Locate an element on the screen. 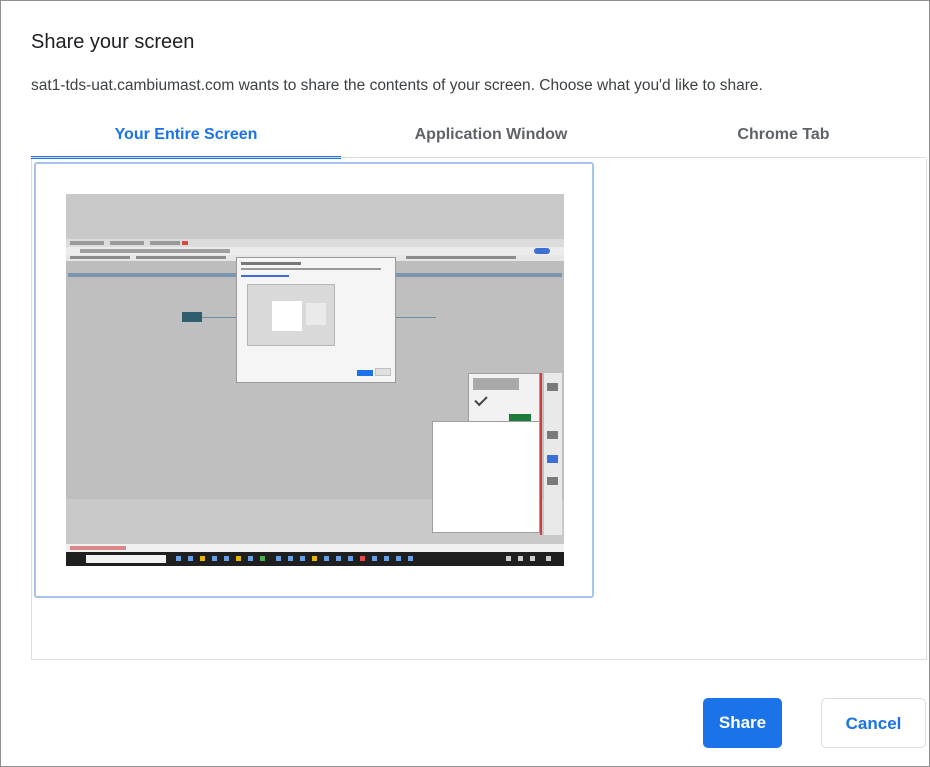 This screenshot has height=767, width=930. tab-divider is located at coordinates (478, 157).